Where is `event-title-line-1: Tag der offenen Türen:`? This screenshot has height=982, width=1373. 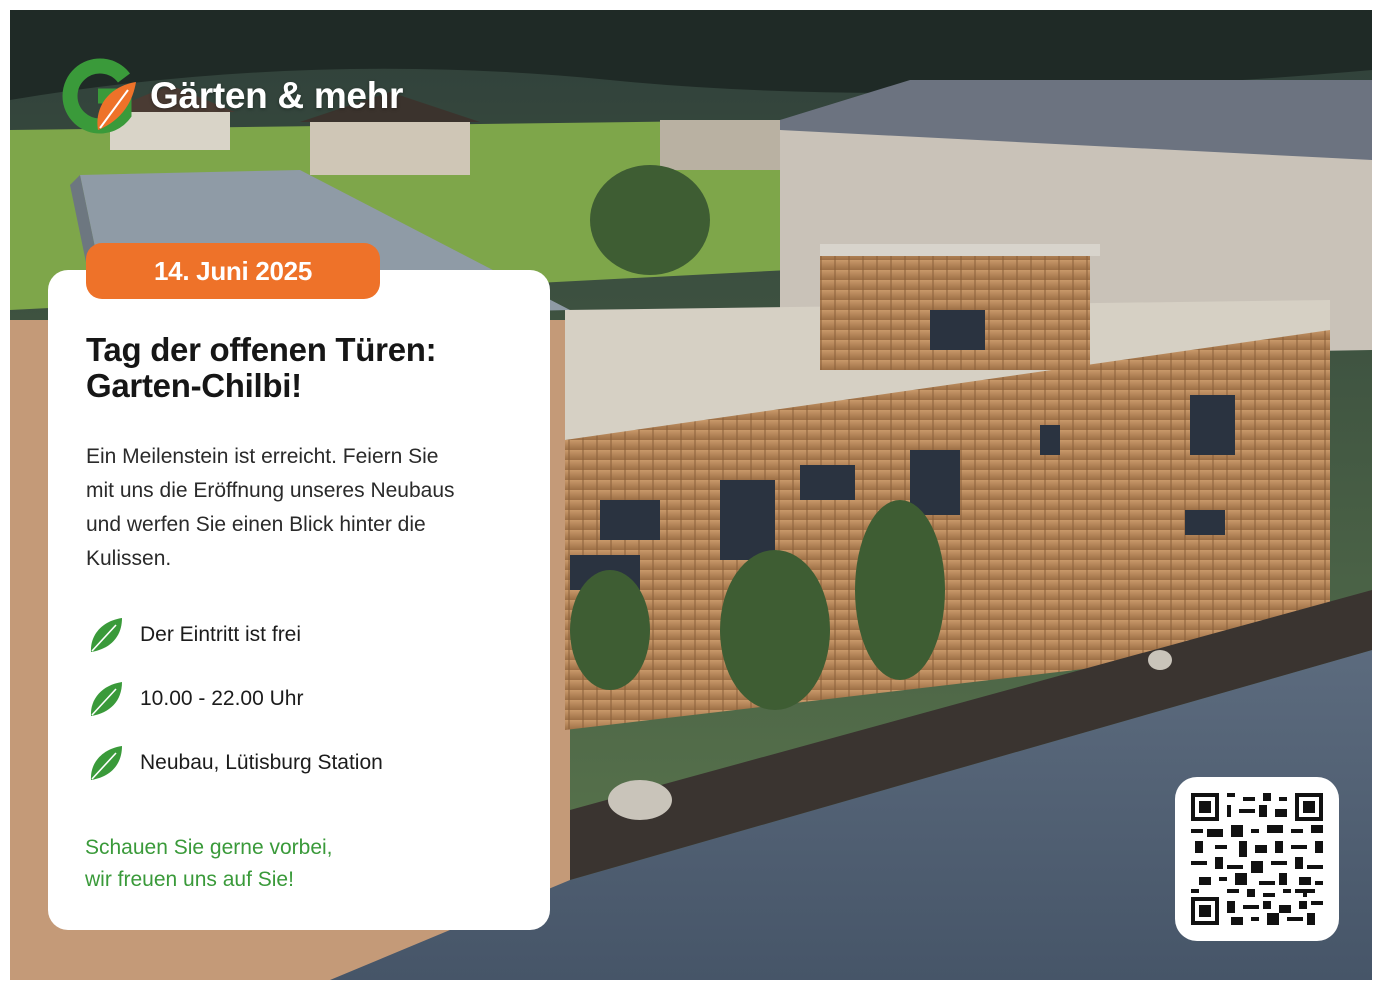 event-title-line-1: Tag der offenen Türen: is located at coordinates (261, 349).